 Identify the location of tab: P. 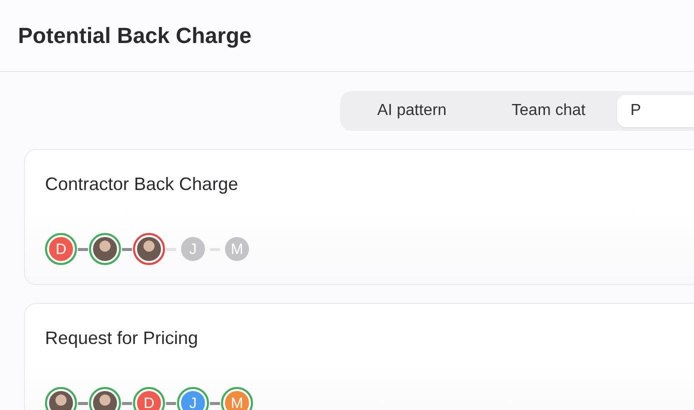
(655, 111).